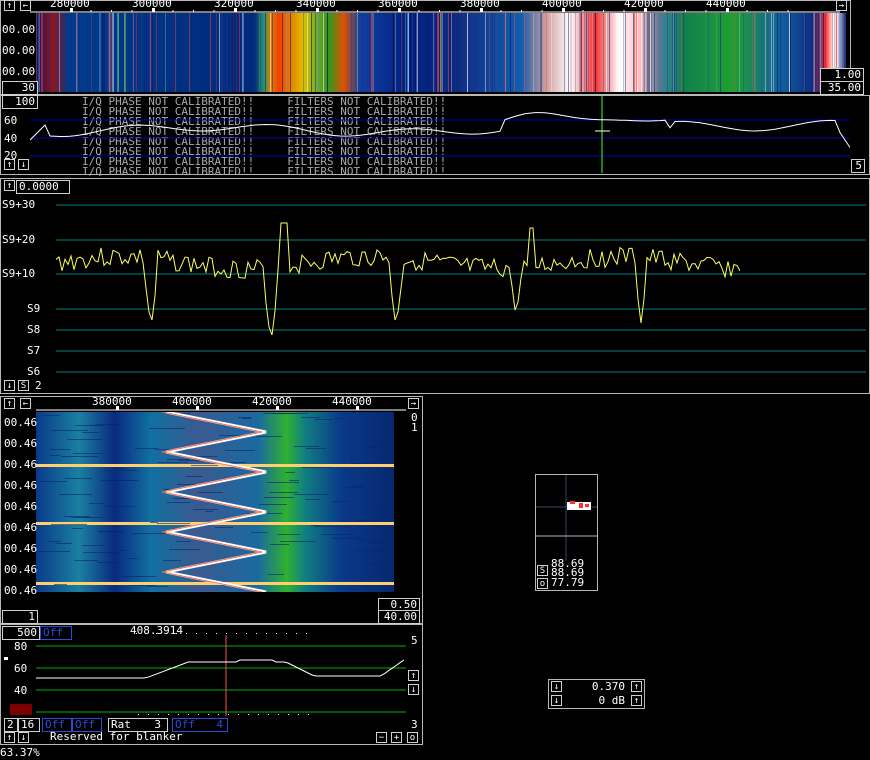 The image size is (870, 760). Describe the element at coordinates (9, 737) in the screenshot. I see `baseband-up2-button: ↑` at that location.